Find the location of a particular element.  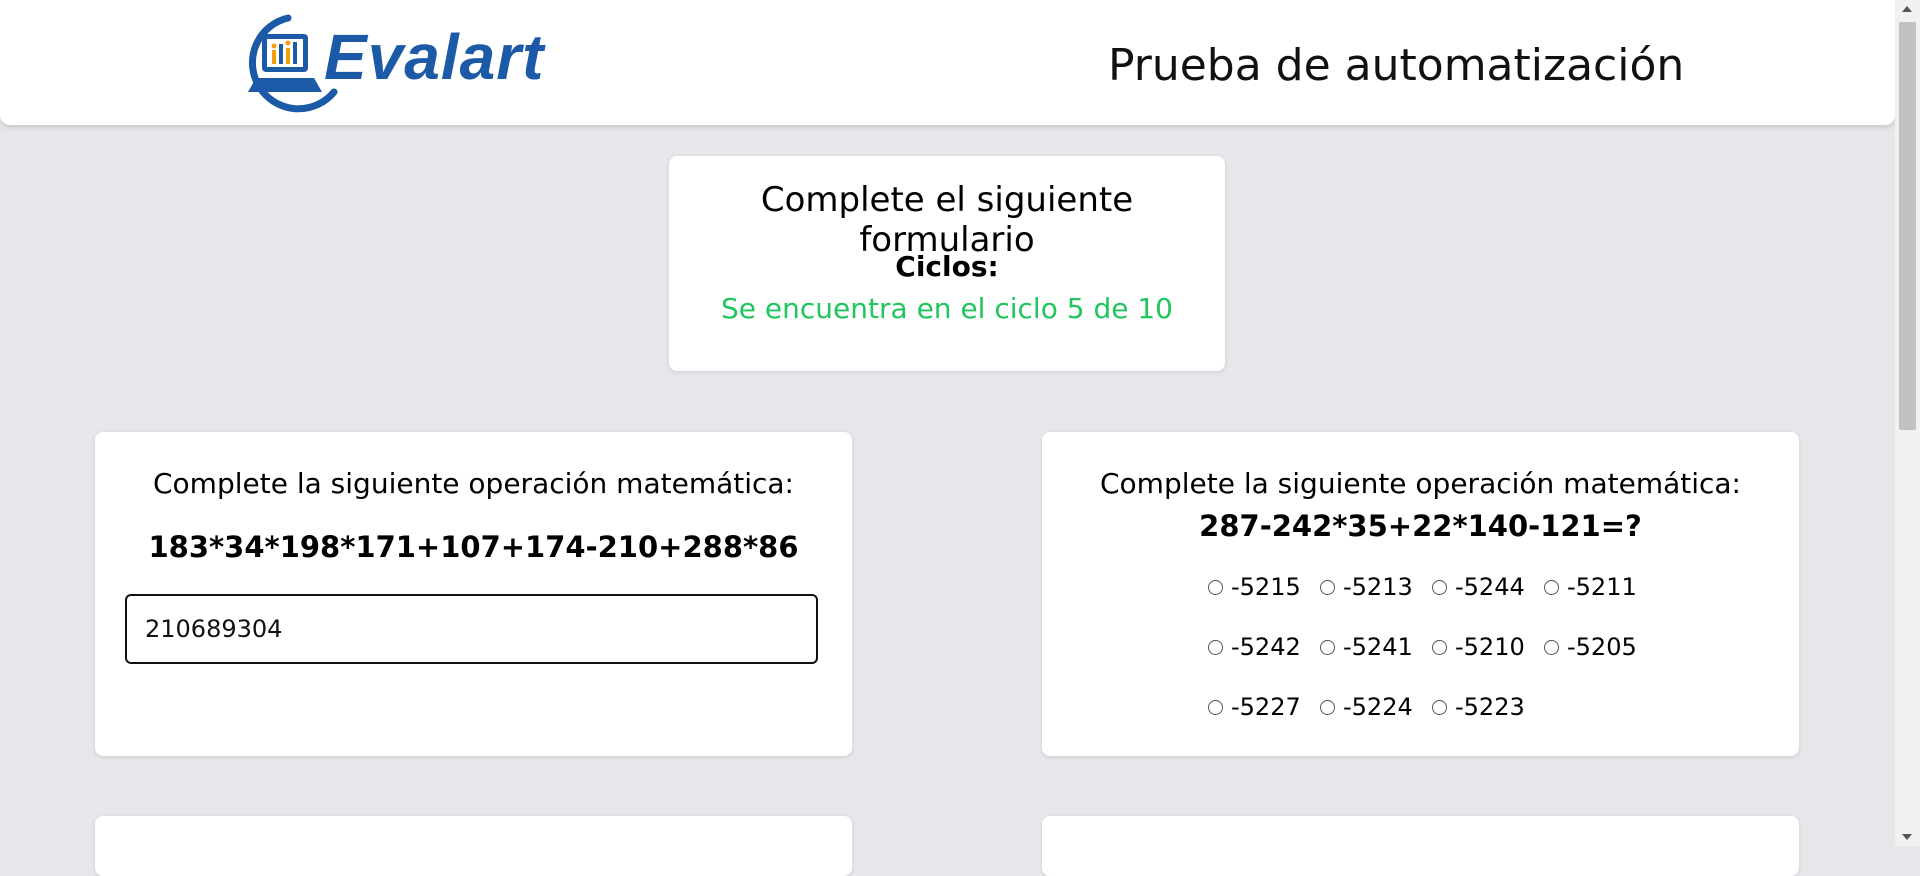

app-header: Evalart Prueba de automatización is located at coordinates (947, 62).